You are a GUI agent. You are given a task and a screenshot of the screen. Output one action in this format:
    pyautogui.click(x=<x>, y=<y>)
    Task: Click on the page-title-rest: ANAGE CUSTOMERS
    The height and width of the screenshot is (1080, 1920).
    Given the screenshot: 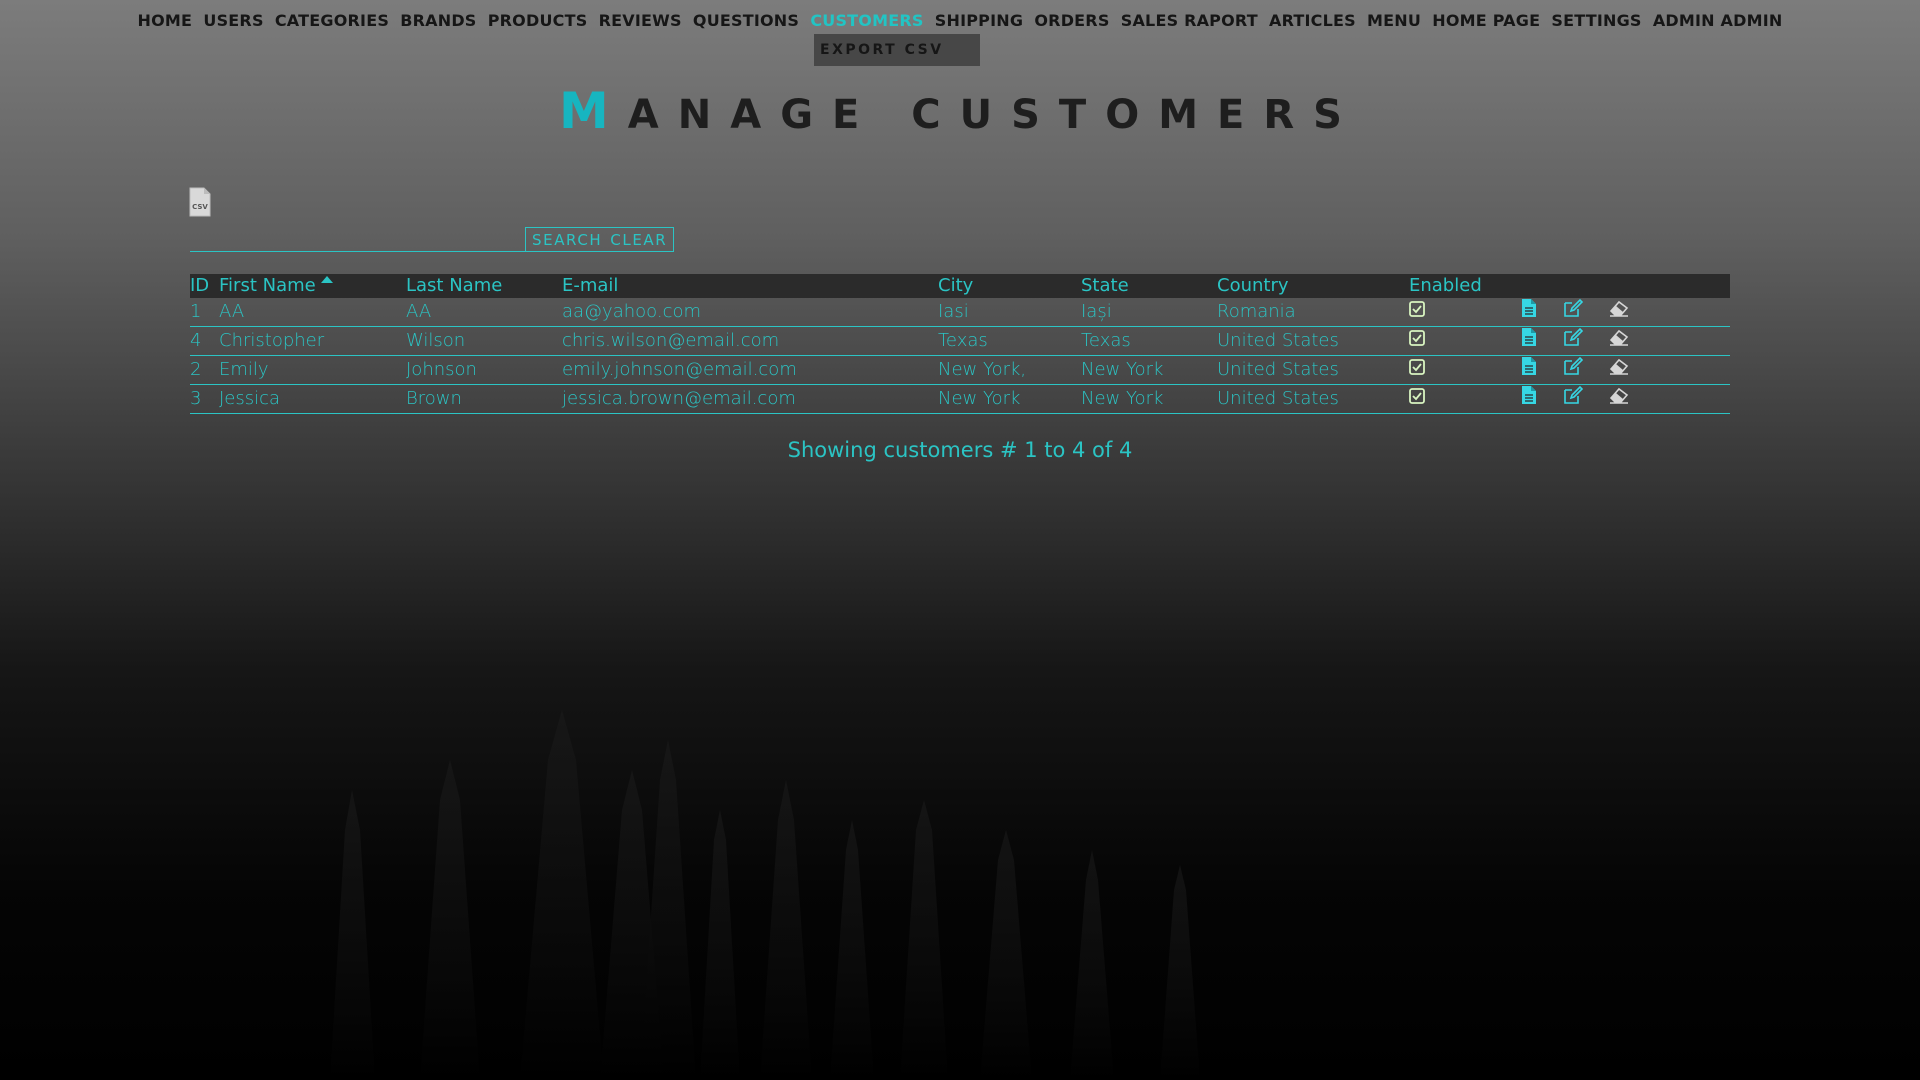 What is the action you would take?
    pyautogui.click(x=994, y=115)
    